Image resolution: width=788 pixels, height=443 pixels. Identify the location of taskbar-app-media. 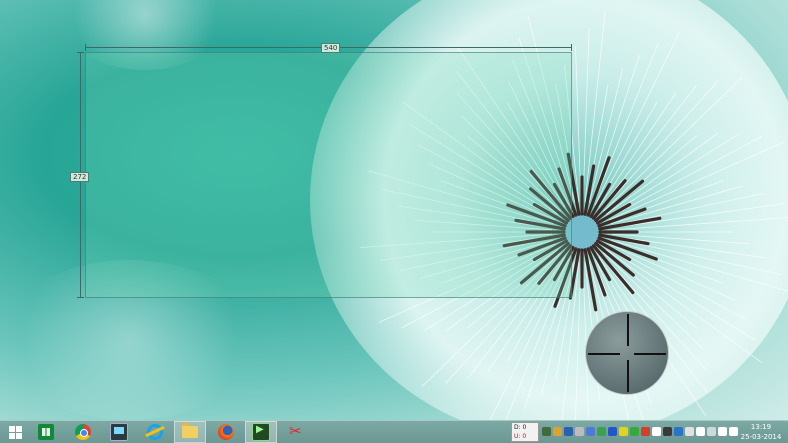
(261, 432).